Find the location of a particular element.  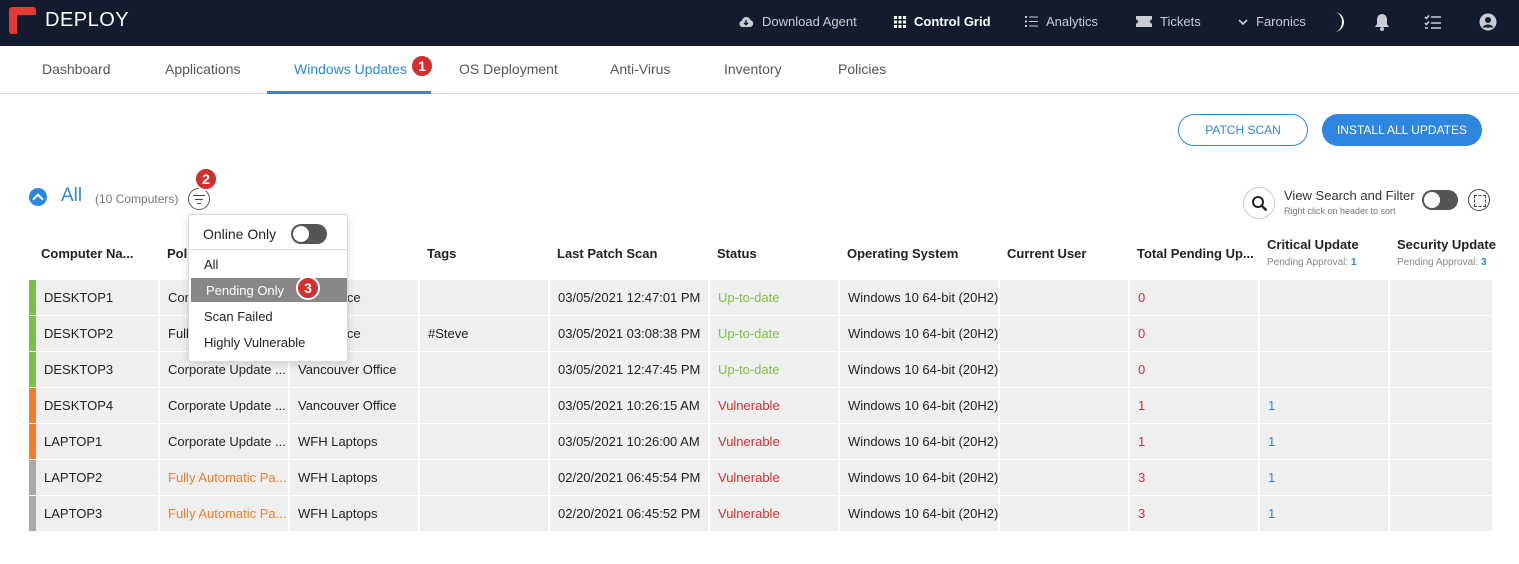

search-button is located at coordinates (1259, 203).